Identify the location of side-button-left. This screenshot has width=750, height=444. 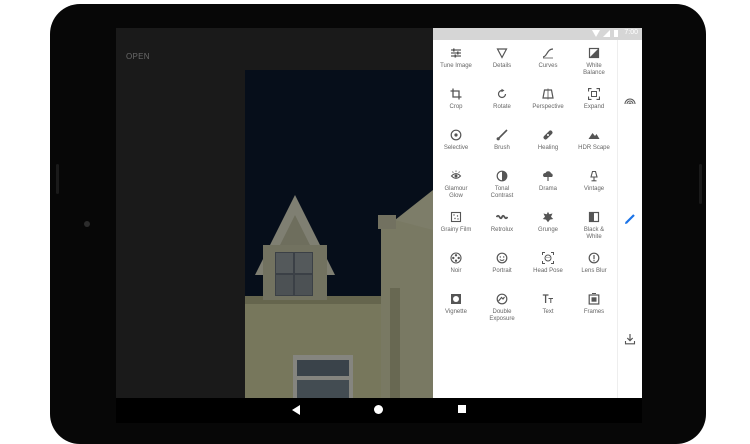
(57, 179).